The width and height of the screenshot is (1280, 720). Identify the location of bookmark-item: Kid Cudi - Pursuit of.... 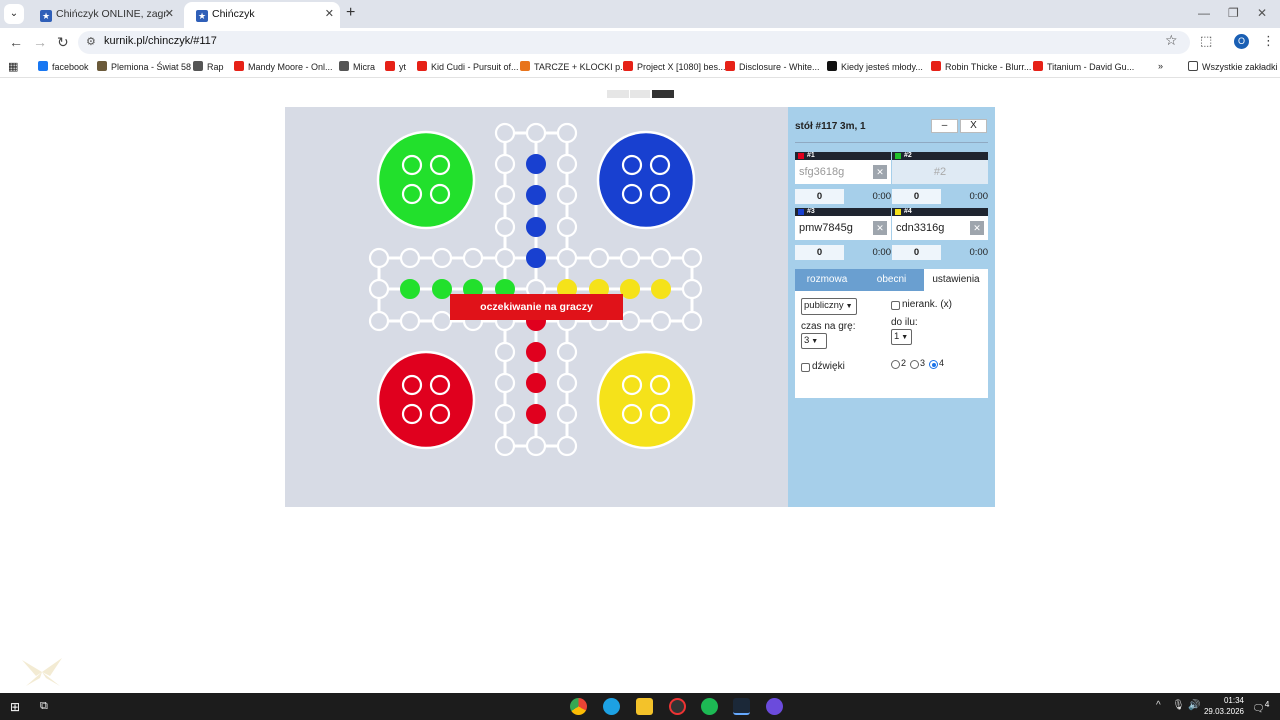
(468, 66).